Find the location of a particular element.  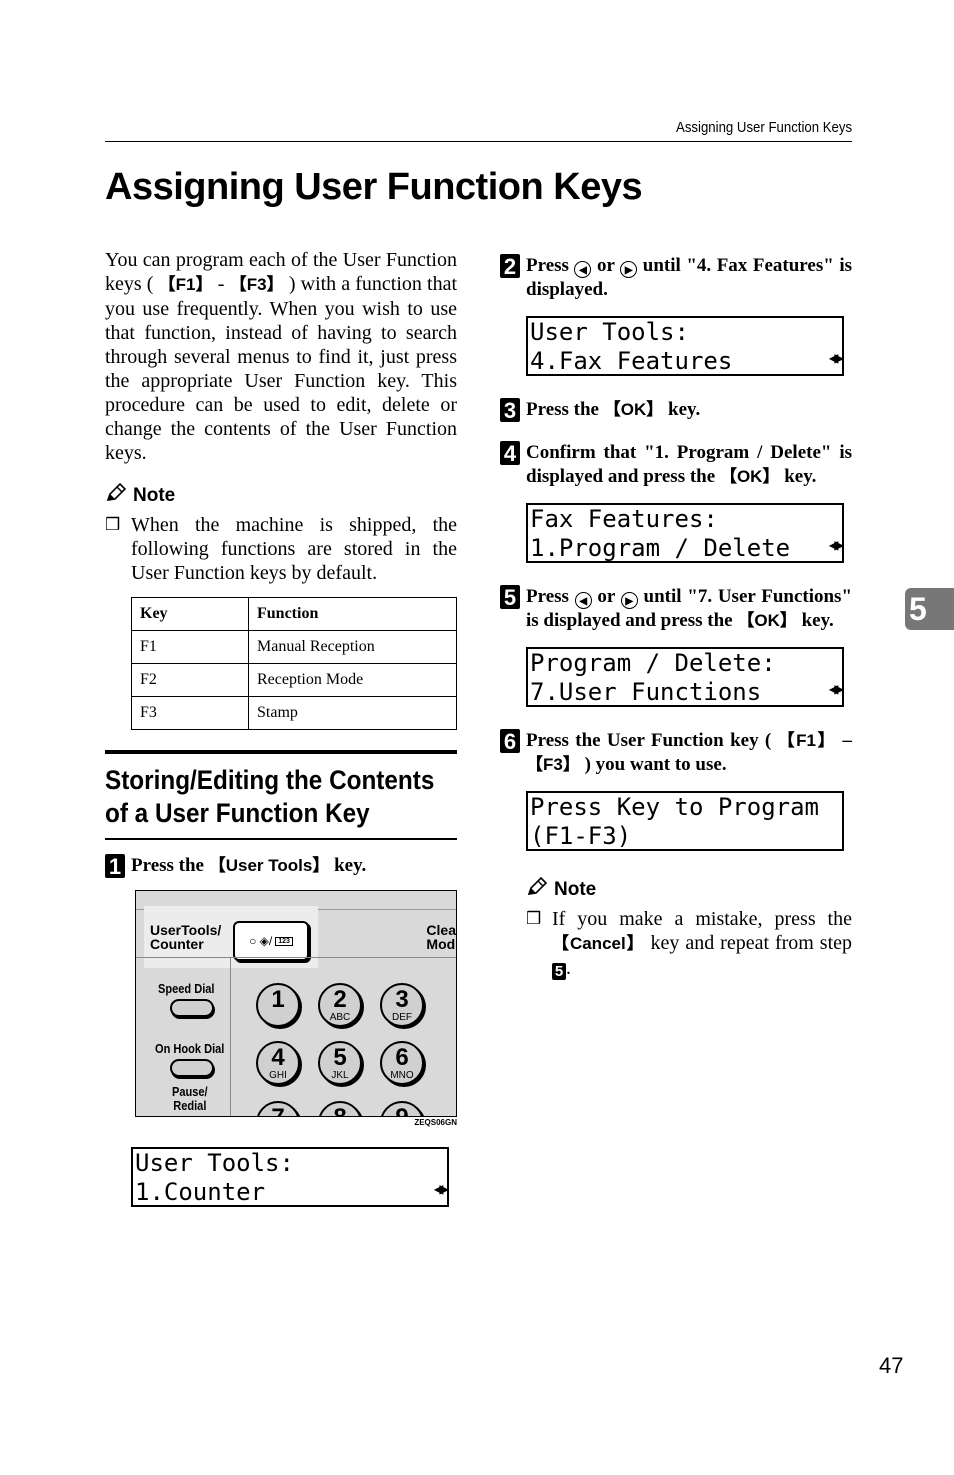

section-rule-top is located at coordinates (281, 752).